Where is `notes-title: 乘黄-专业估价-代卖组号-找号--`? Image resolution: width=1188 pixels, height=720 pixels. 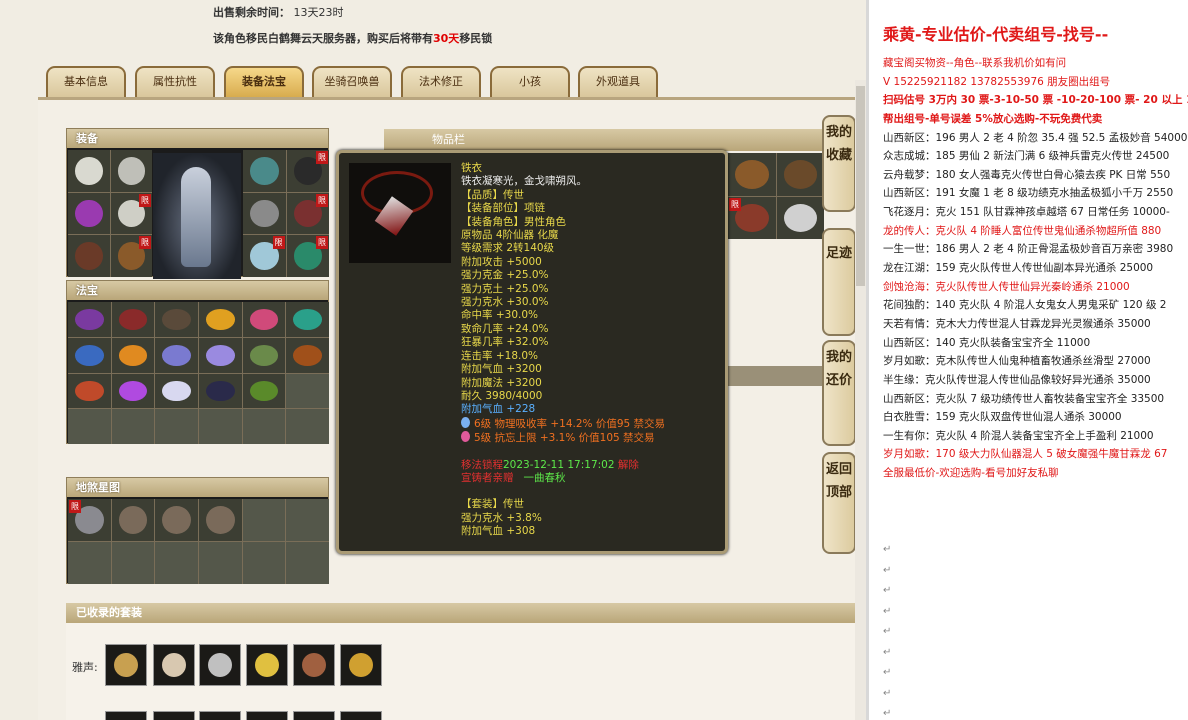 notes-title: 乘黄-专业估价-代卖组号-找号-- is located at coordinates (996, 34).